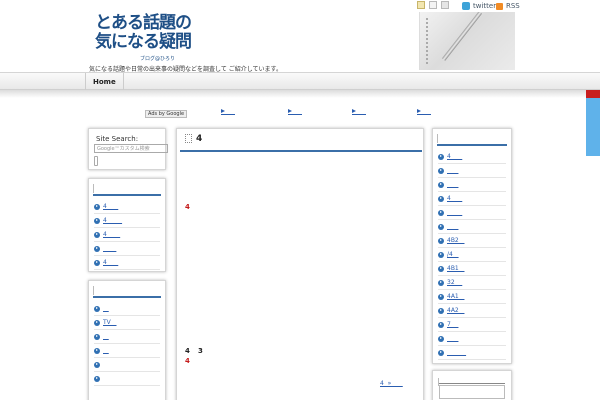 This screenshot has height=400, width=600. Describe the element at coordinates (200, 351) in the screenshot. I see `article-text-b: 3` at that location.